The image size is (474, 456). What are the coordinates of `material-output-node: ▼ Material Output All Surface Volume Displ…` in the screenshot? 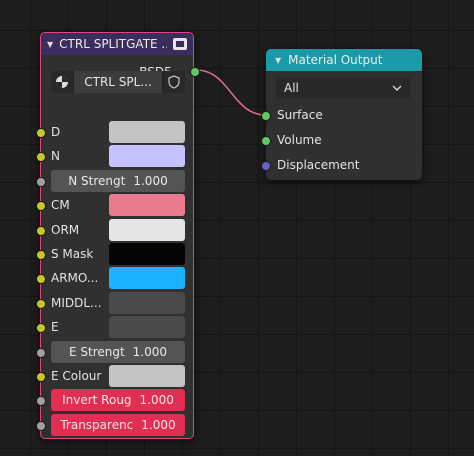 It's located at (341, 114).